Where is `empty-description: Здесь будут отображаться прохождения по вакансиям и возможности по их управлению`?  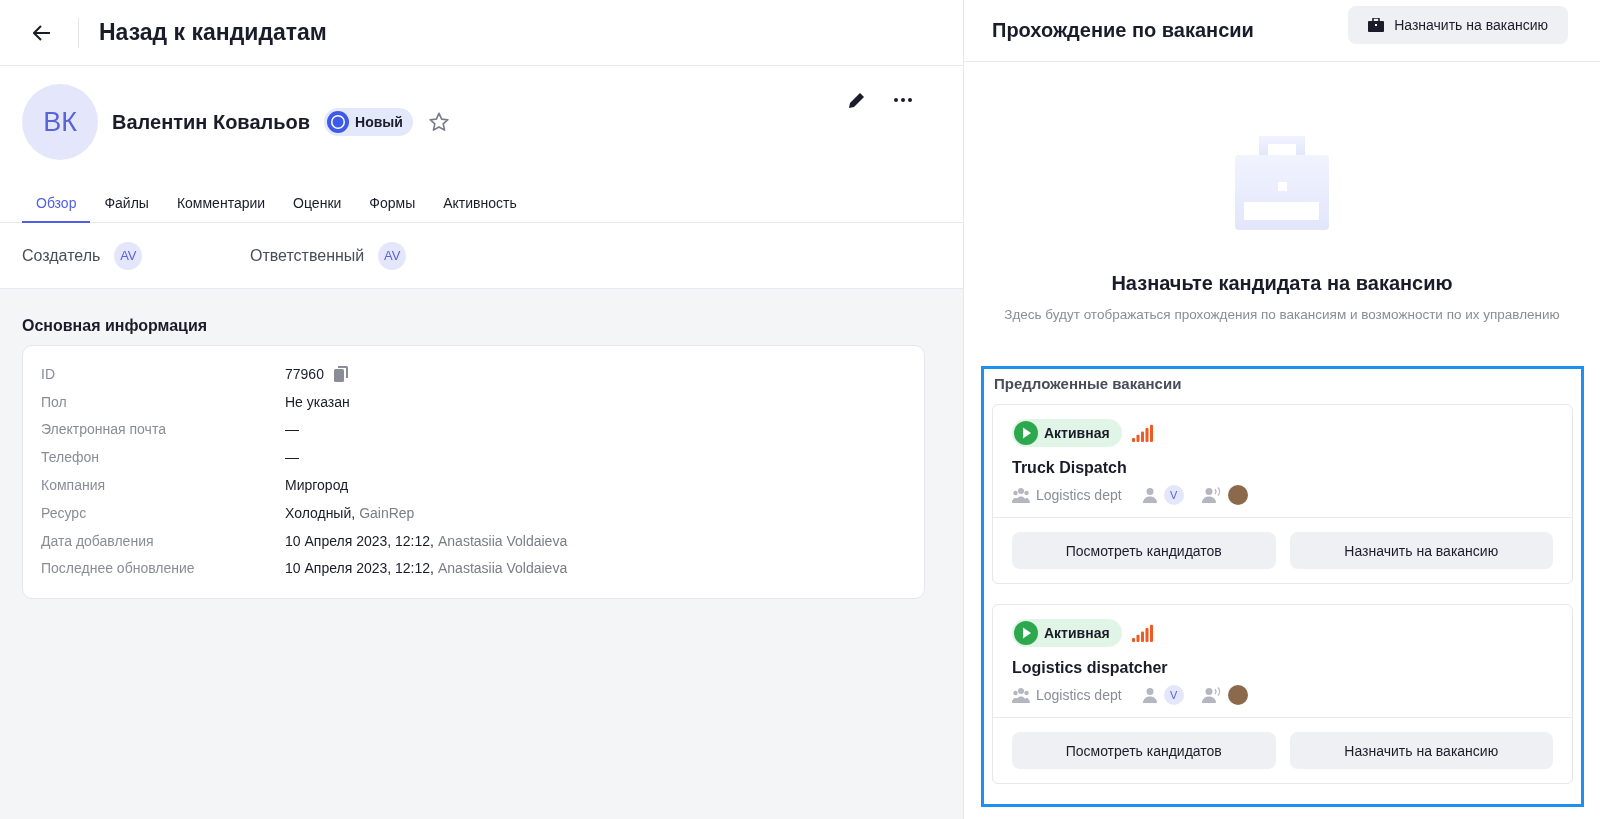
empty-description: Здесь будут отображаться прохождения по вакансиям и возможности по их управлению is located at coordinates (1282, 314).